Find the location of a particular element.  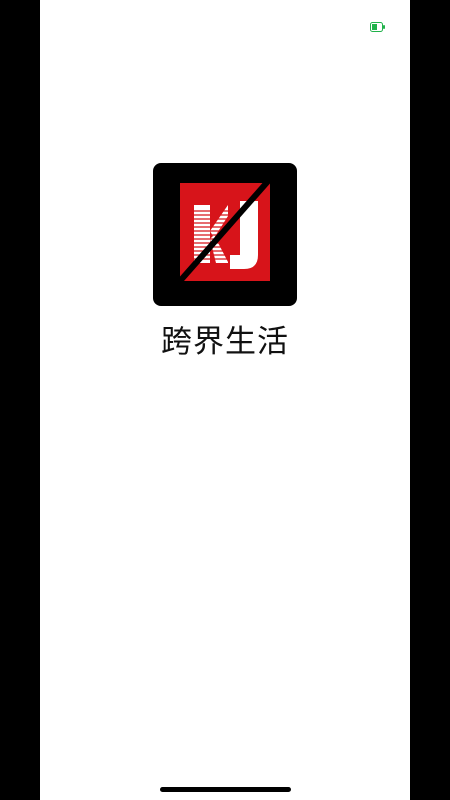

app-name: 跨界生活 is located at coordinates (225, 342).